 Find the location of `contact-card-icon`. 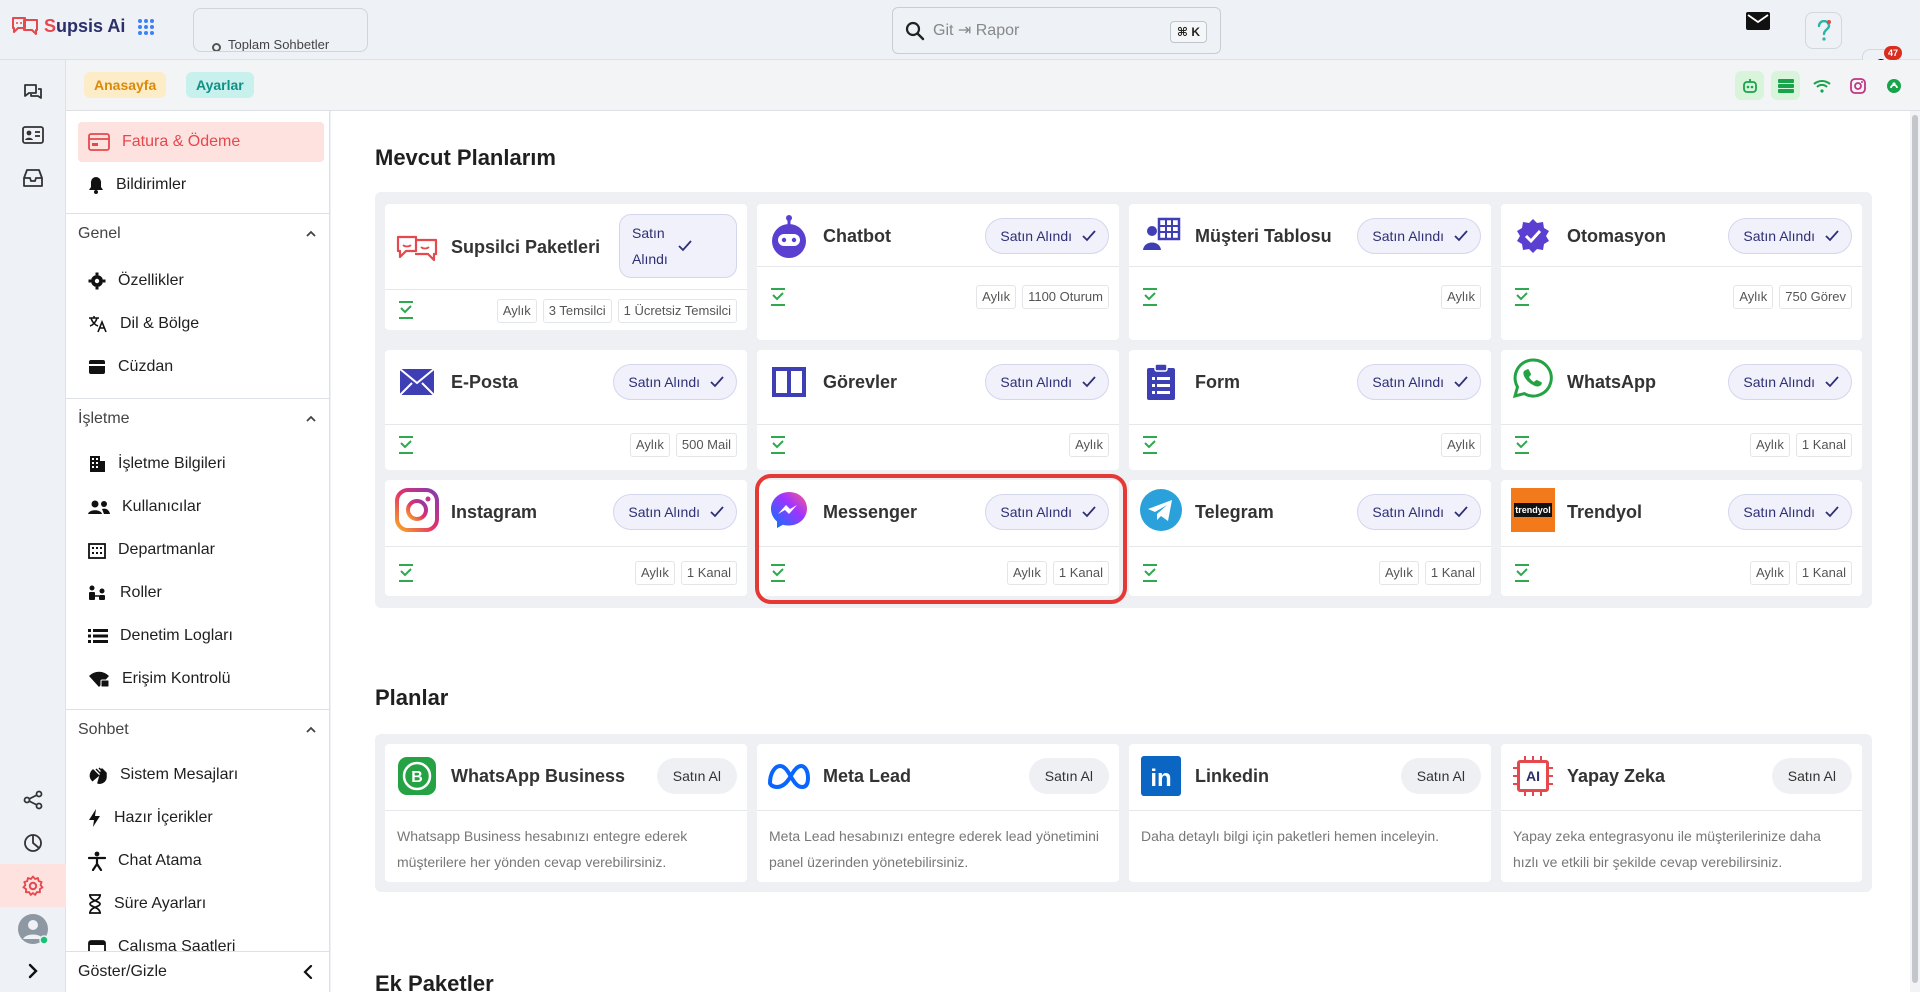

contact-card-icon is located at coordinates (33, 134).